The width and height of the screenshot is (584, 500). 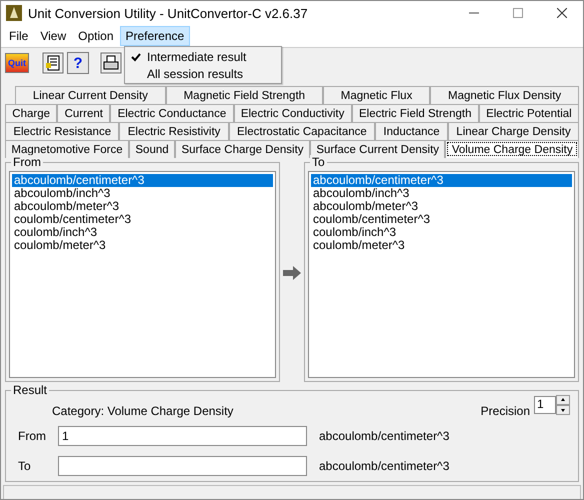 What do you see at coordinates (62, 131) in the screenshot?
I see `category-tab: Electric Resistance` at bounding box center [62, 131].